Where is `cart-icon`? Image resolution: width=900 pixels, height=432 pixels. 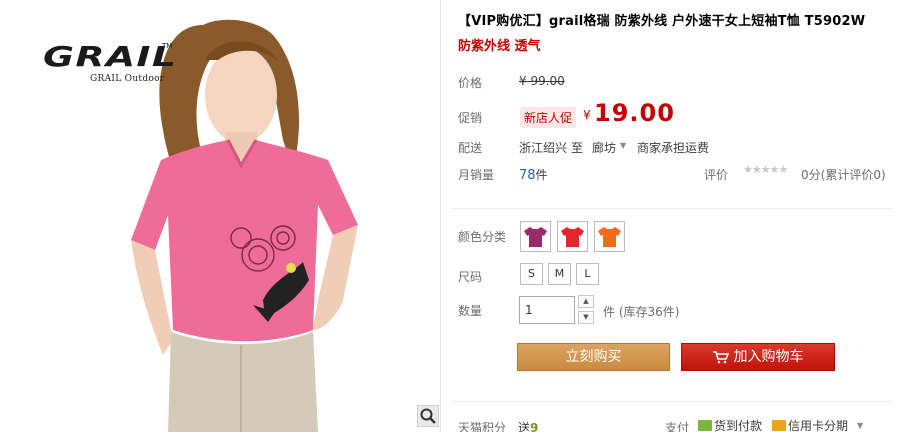 cart-icon is located at coordinates (720, 356).